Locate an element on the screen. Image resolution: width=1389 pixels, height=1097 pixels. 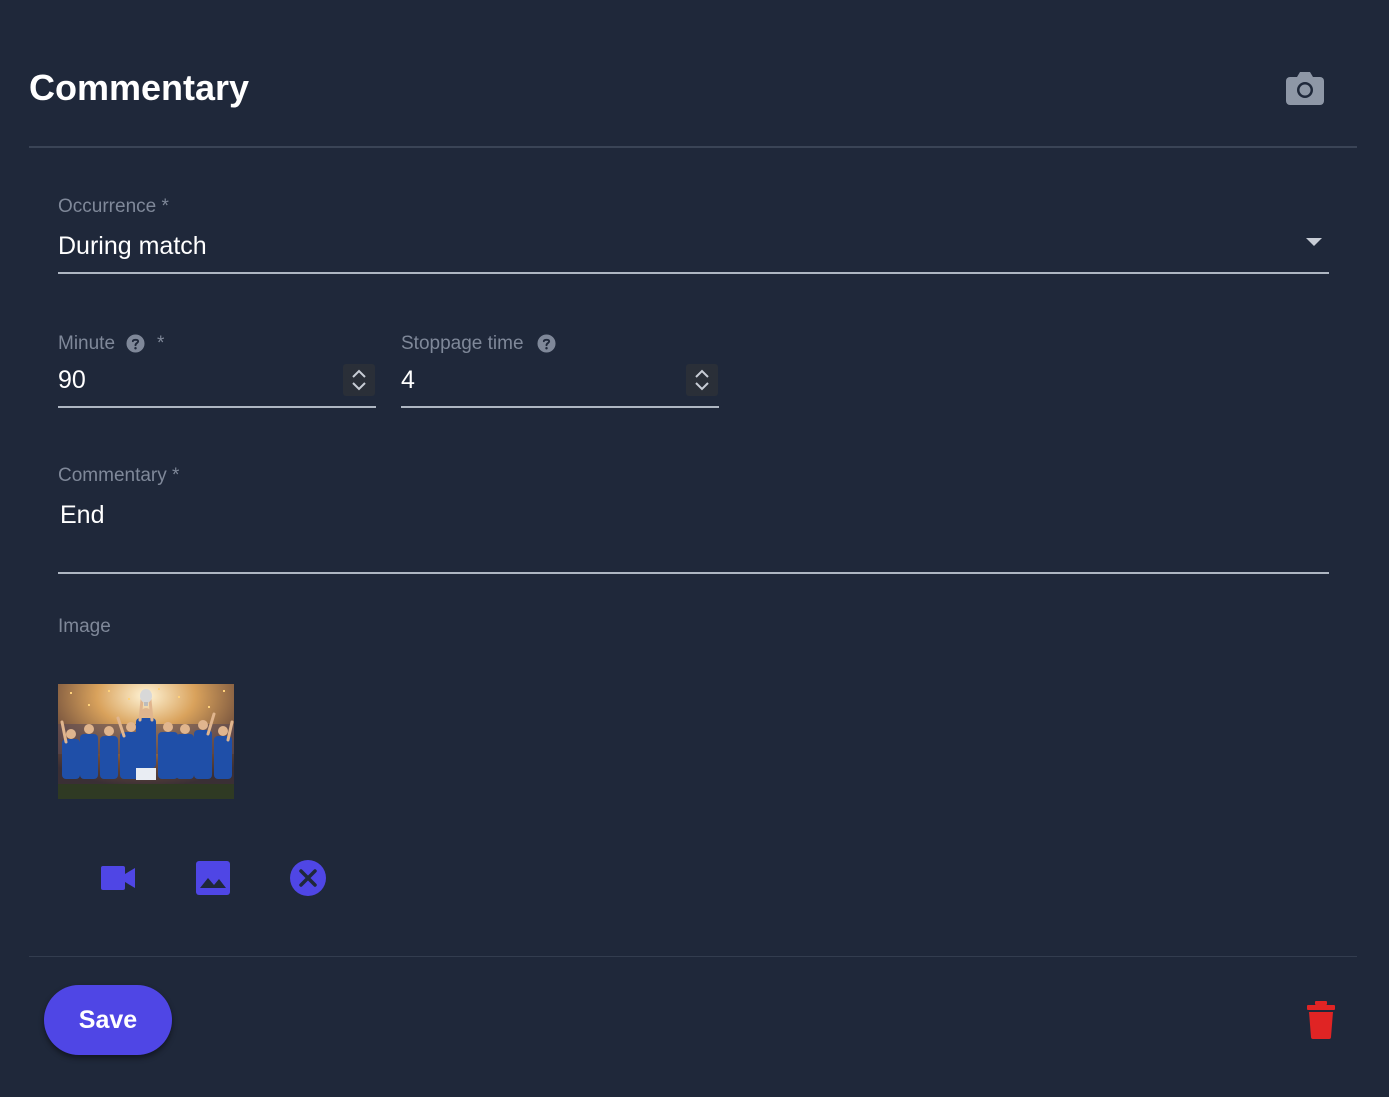
footer-divider is located at coordinates (693, 956).